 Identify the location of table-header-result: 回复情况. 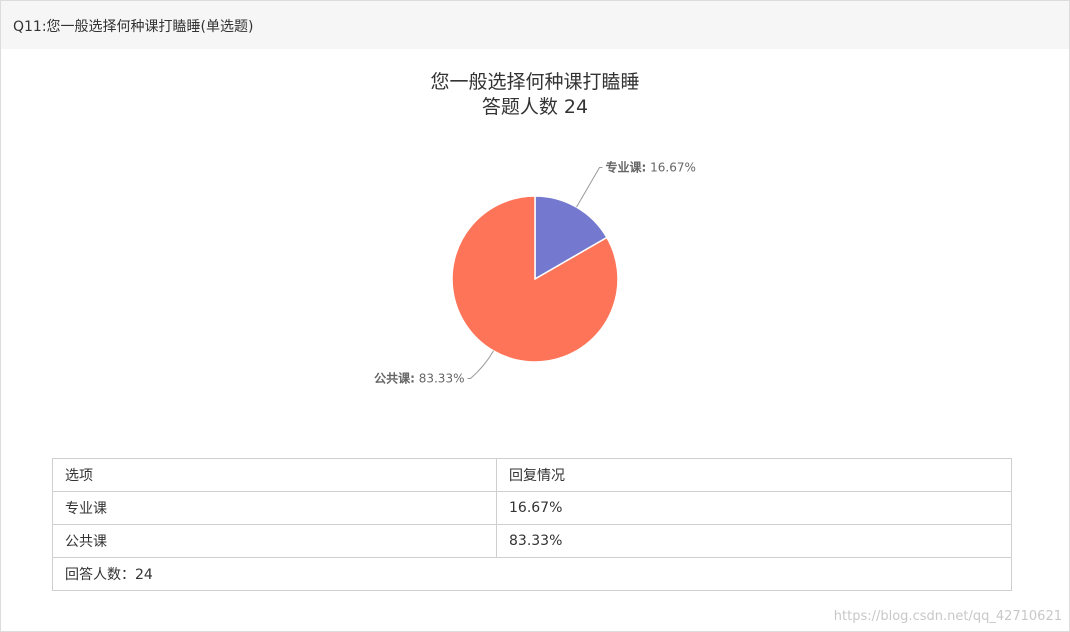
(754, 475).